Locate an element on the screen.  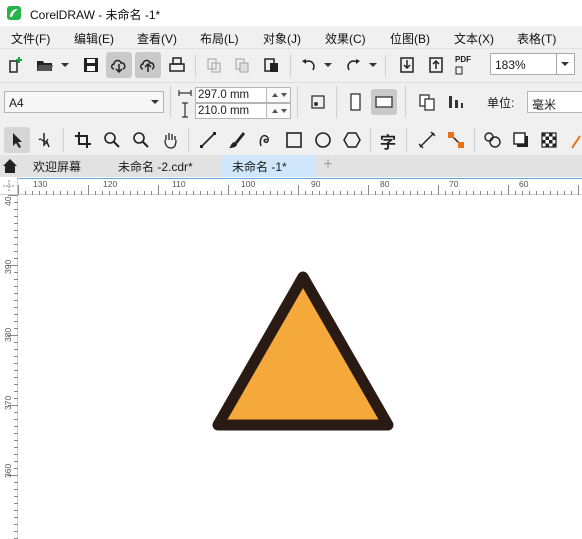
spiral-icon is located at coordinates (266, 140).